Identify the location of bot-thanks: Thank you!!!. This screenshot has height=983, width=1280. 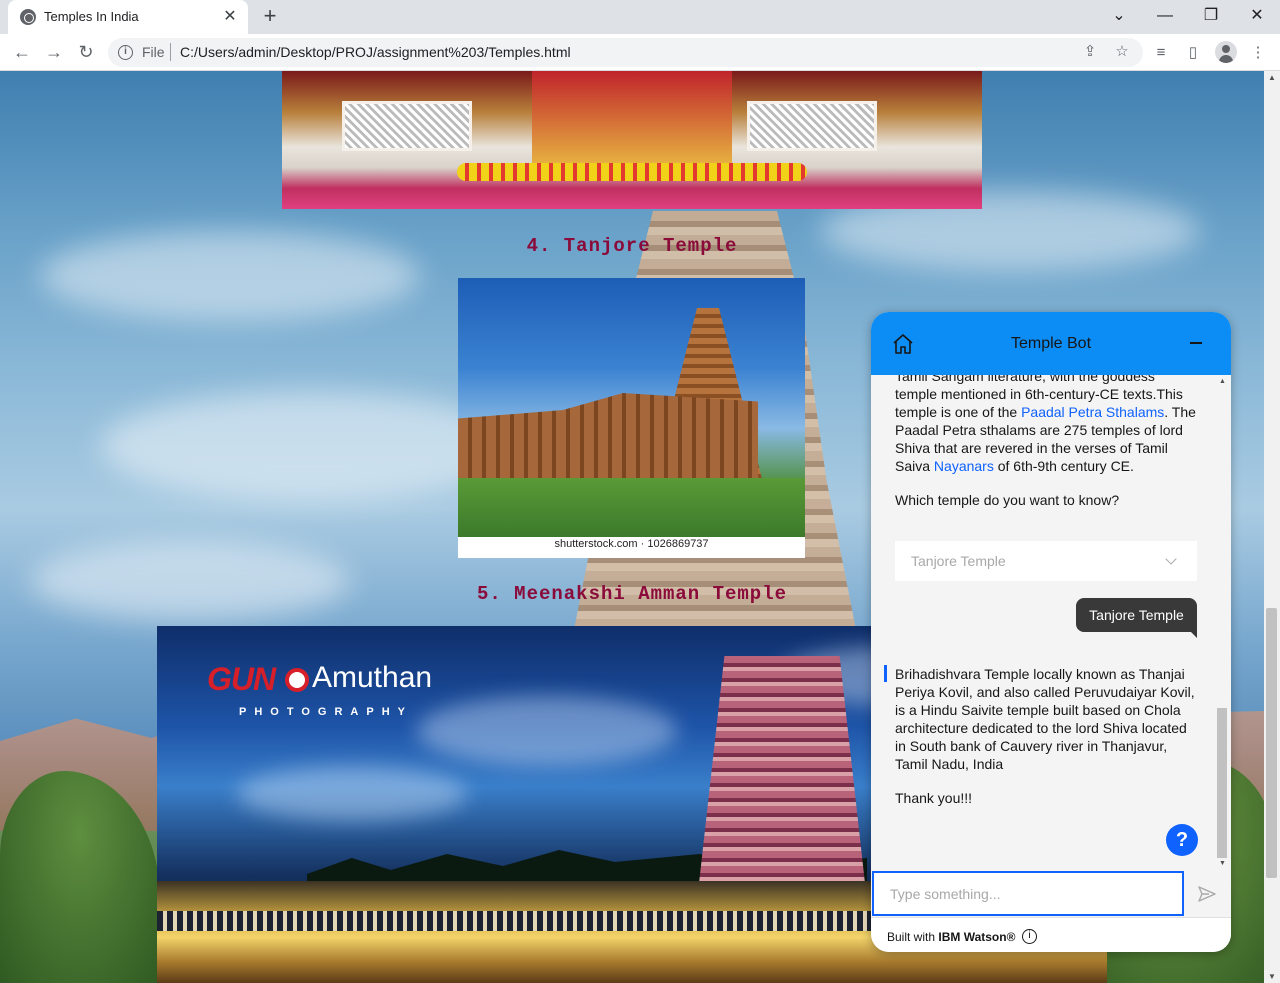
(934, 798).